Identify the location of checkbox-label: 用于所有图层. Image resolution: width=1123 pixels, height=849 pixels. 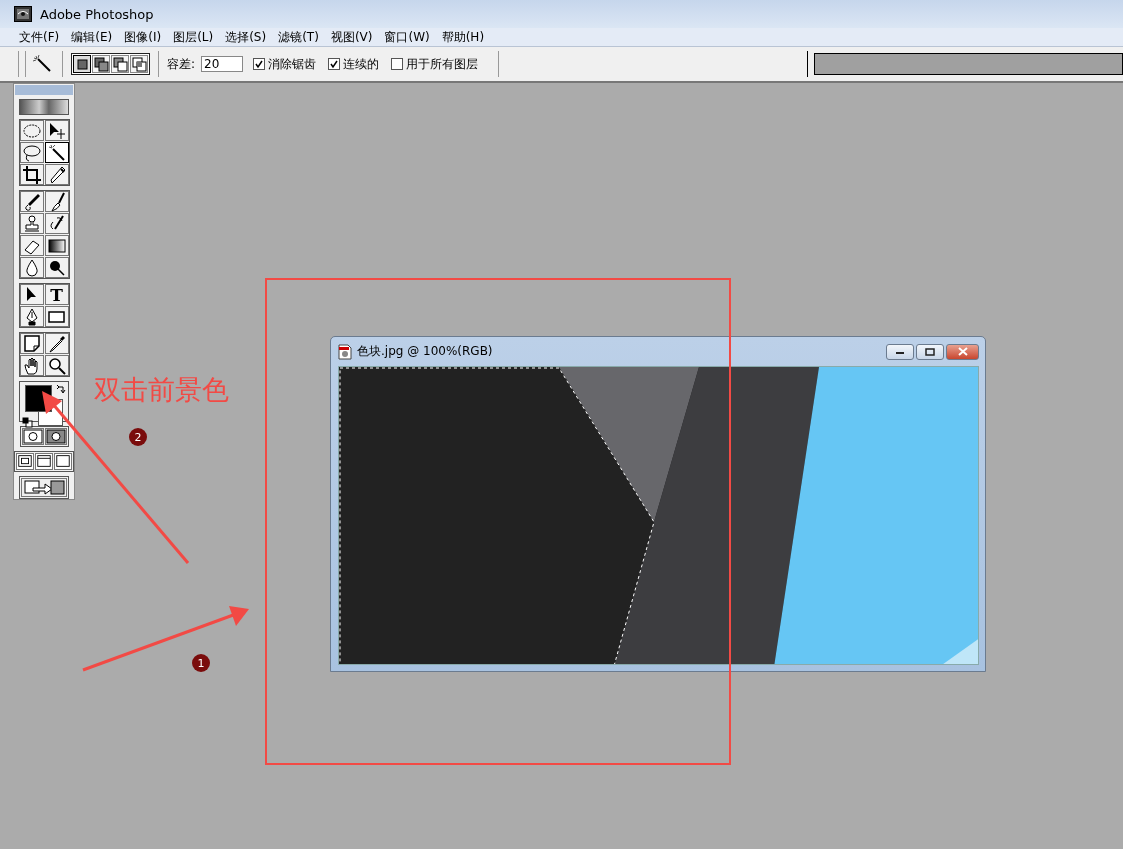
(442, 64).